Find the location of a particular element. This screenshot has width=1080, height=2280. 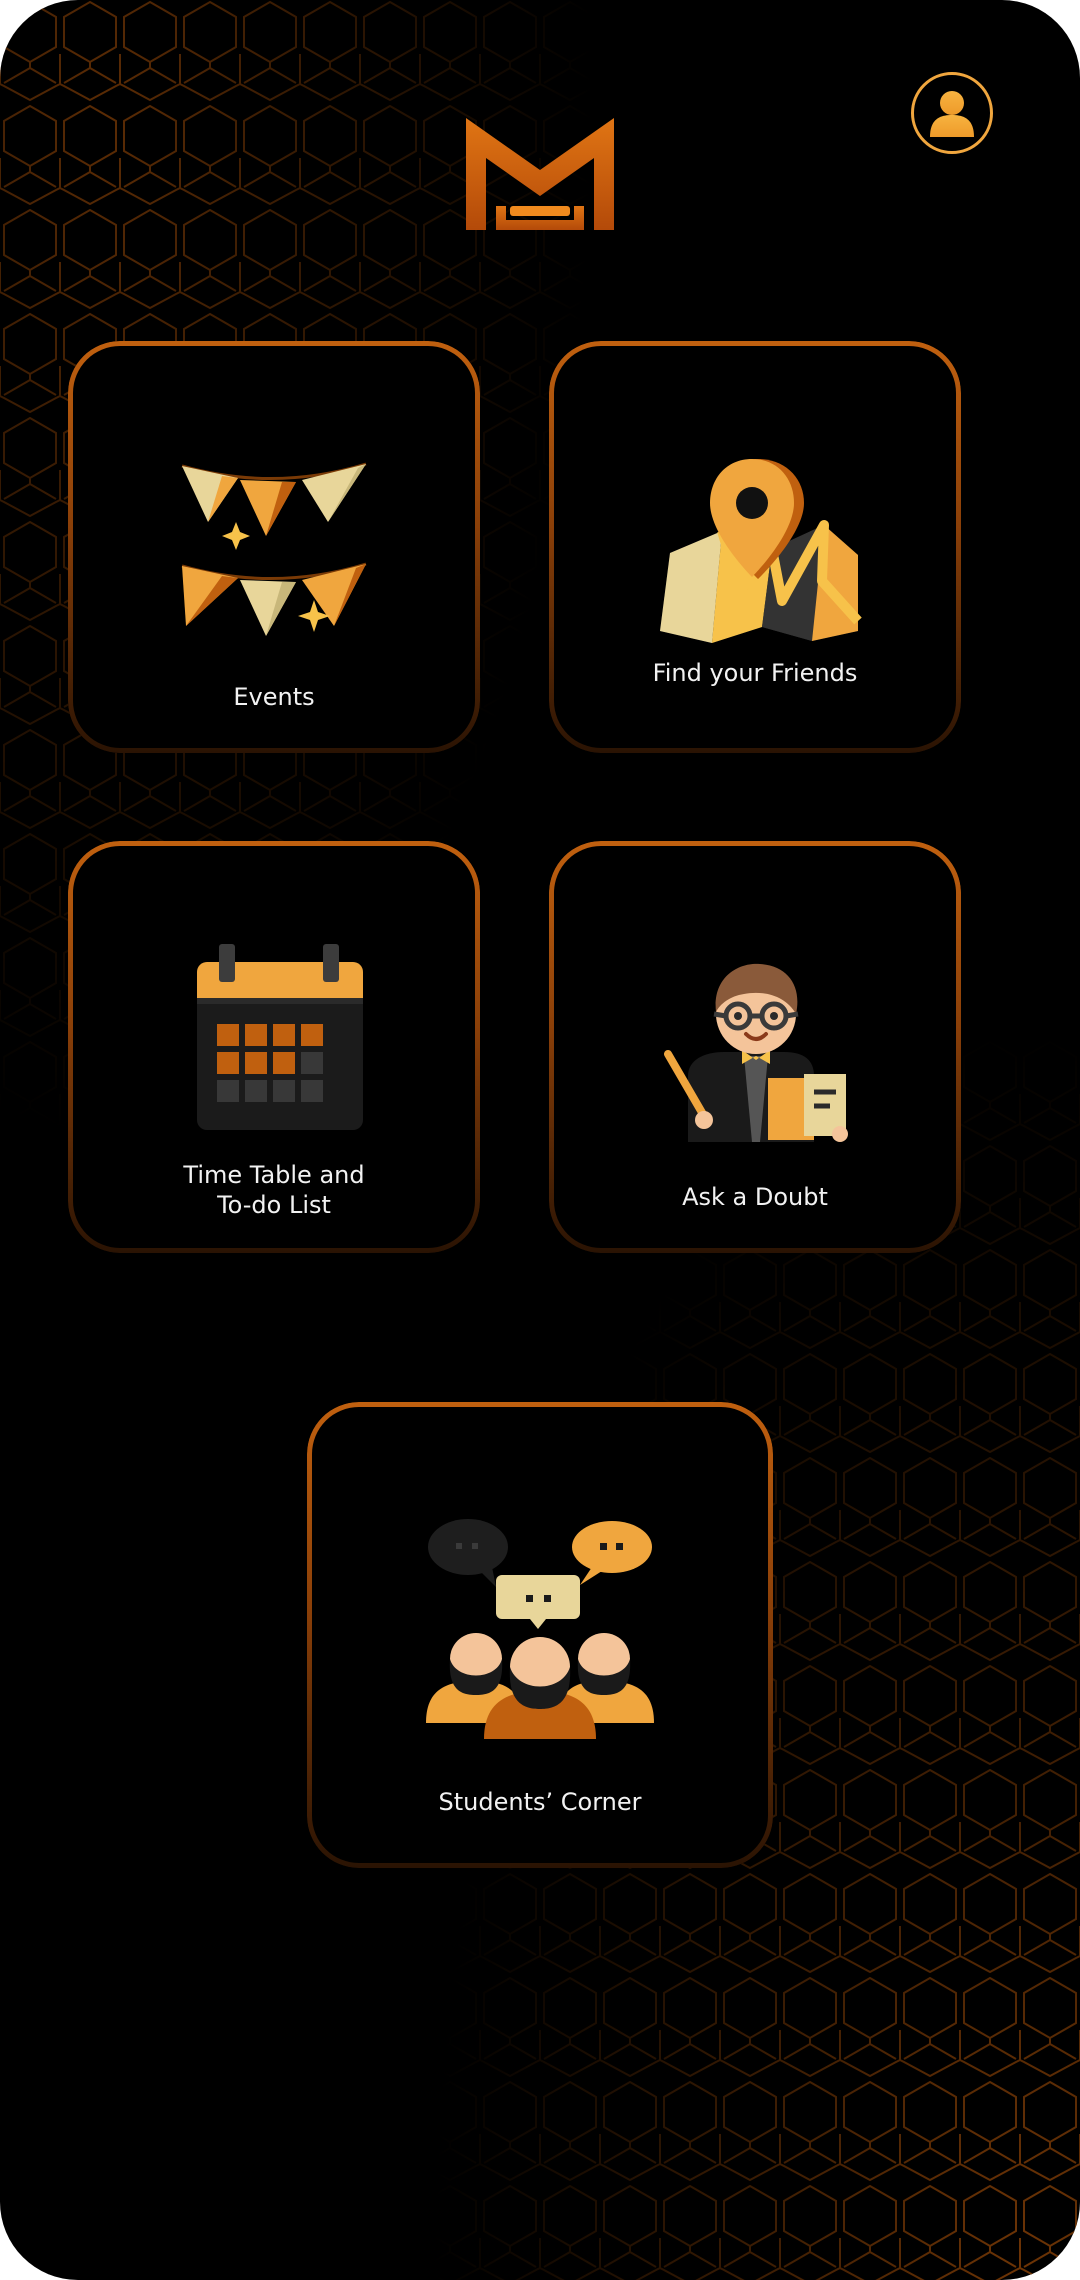

students-corner-tile: Students’ Corner is located at coordinates (540, 1635).